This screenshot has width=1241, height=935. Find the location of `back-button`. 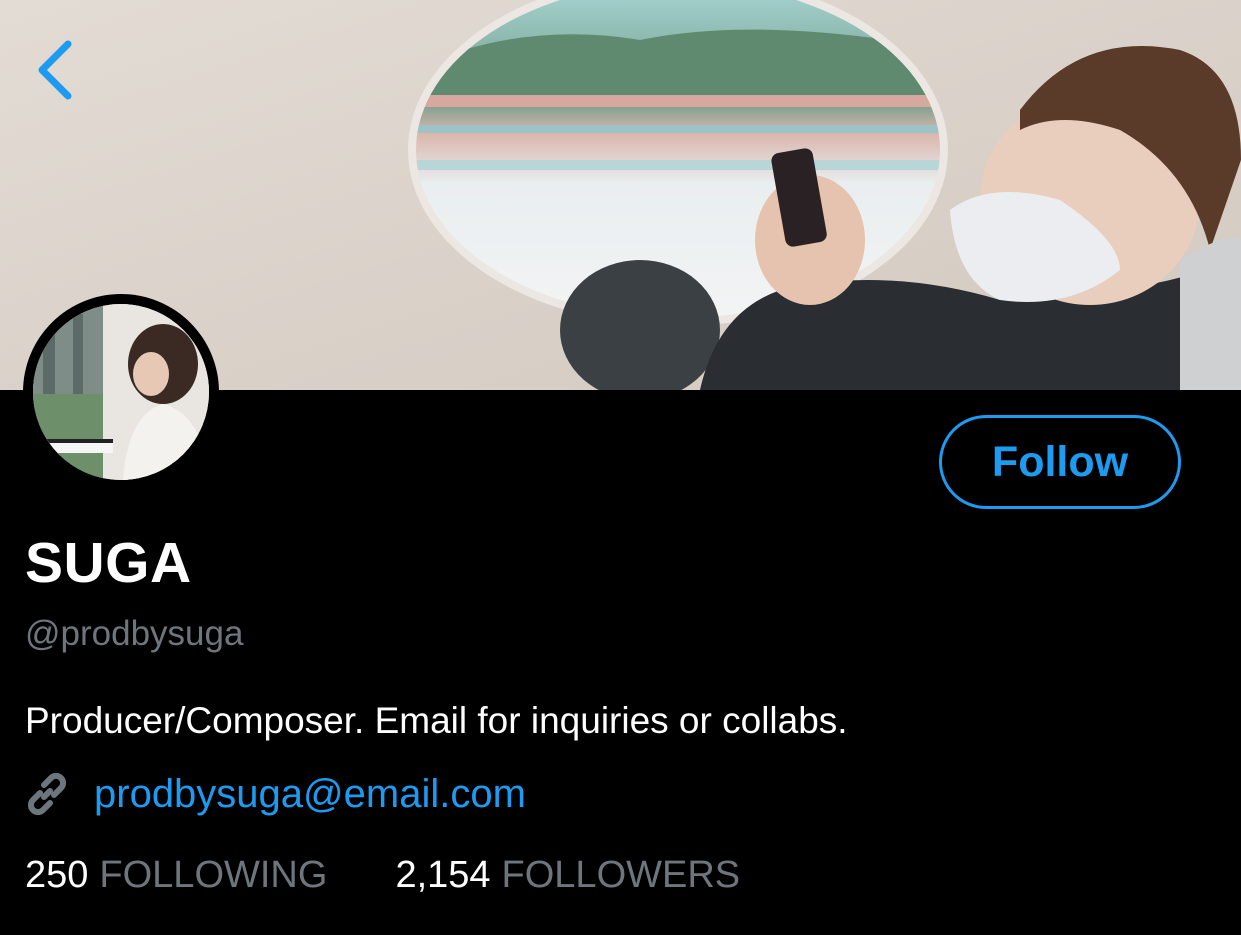

back-button is located at coordinates (57, 70).